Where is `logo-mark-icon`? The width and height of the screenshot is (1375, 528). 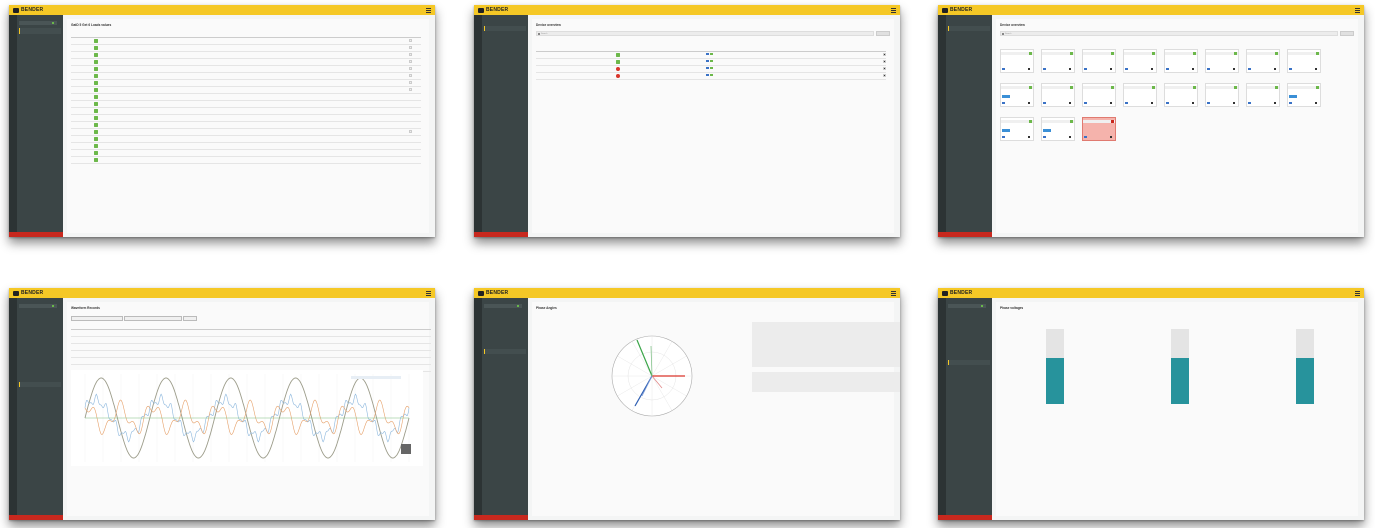
logo-mark-icon is located at coordinates (945, 293).